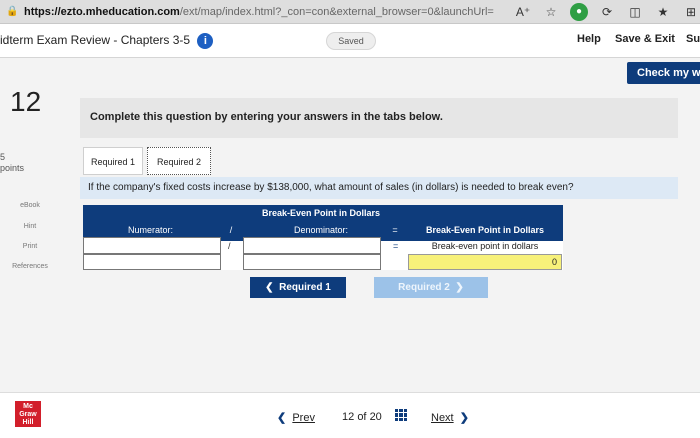 Image resolution: width=700 pixels, height=438 pixels. Describe the element at coordinates (28, 422) in the screenshot. I see `logo-line-3: Hill` at that location.